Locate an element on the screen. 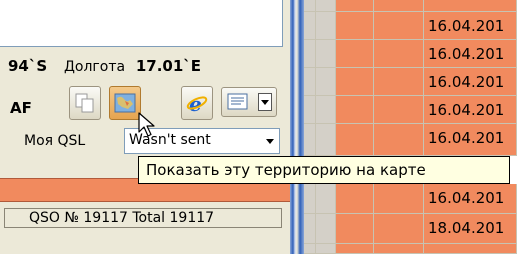 This screenshot has height=254, width=517. coordinates-row: 94`S Долгота 17.01`E is located at coordinates (104, 66).